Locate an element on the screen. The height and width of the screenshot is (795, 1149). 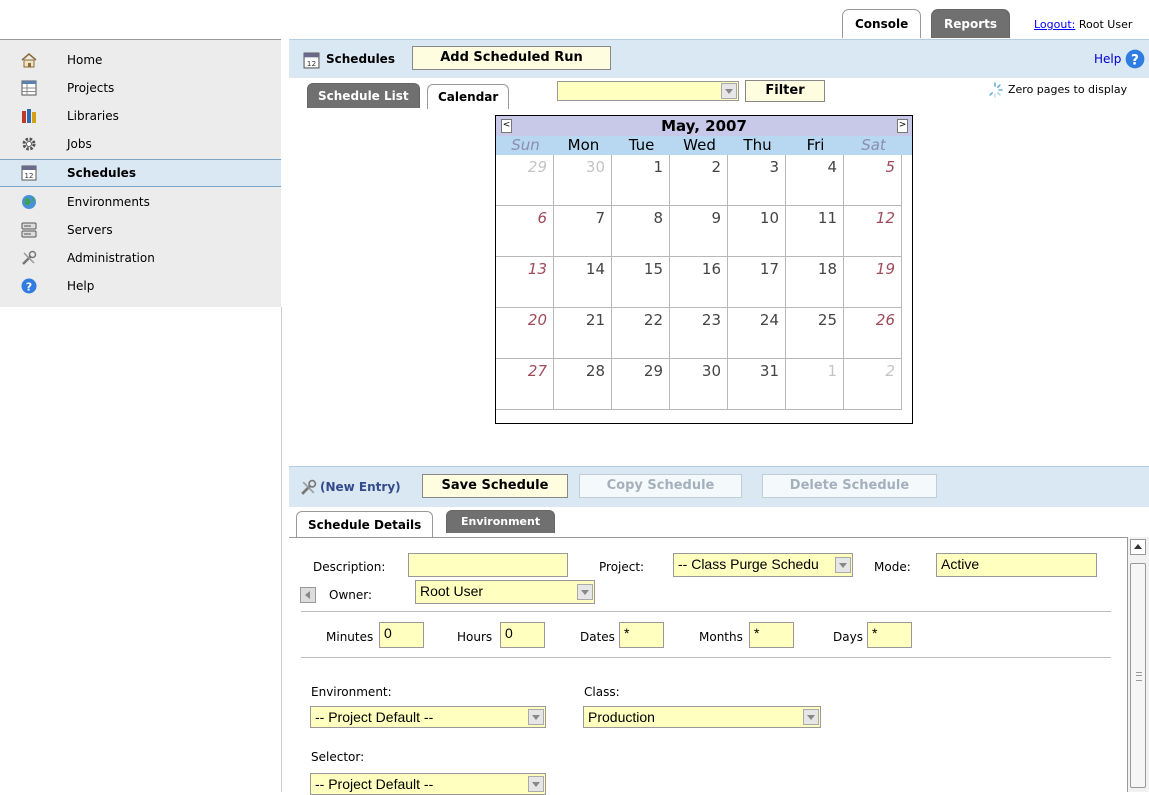
sidebar-item-projects: Projects is located at coordinates (140, 88).